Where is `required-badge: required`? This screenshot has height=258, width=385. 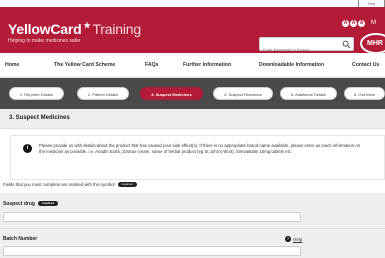 required-badge: required is located at coordinates (127, 185).